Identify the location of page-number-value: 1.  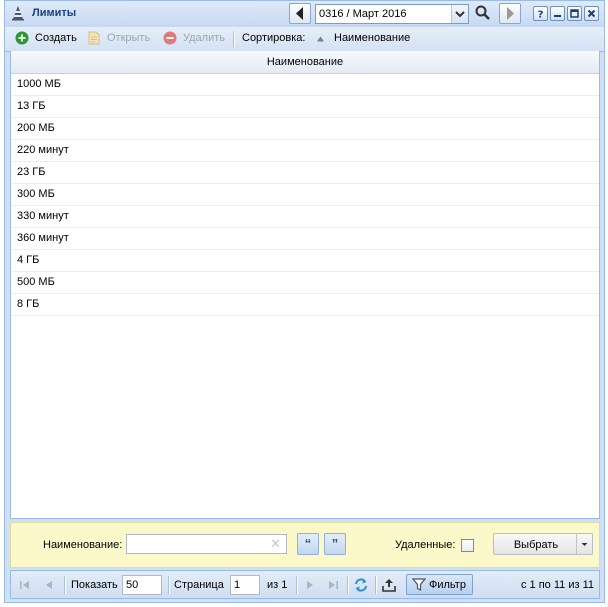
(237, 585).